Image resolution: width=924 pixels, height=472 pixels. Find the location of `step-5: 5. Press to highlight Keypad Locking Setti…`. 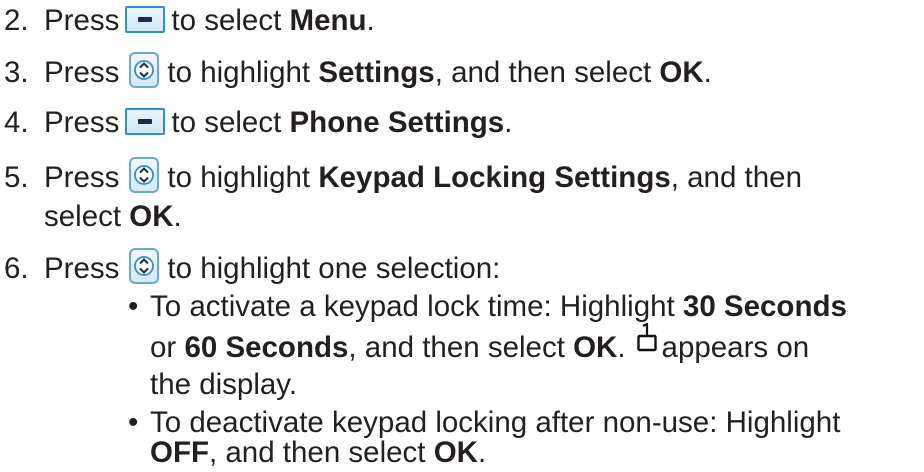

step-5: 5. Press to highlight Keypad Locking Setti… is located at coordinates (401, 177).